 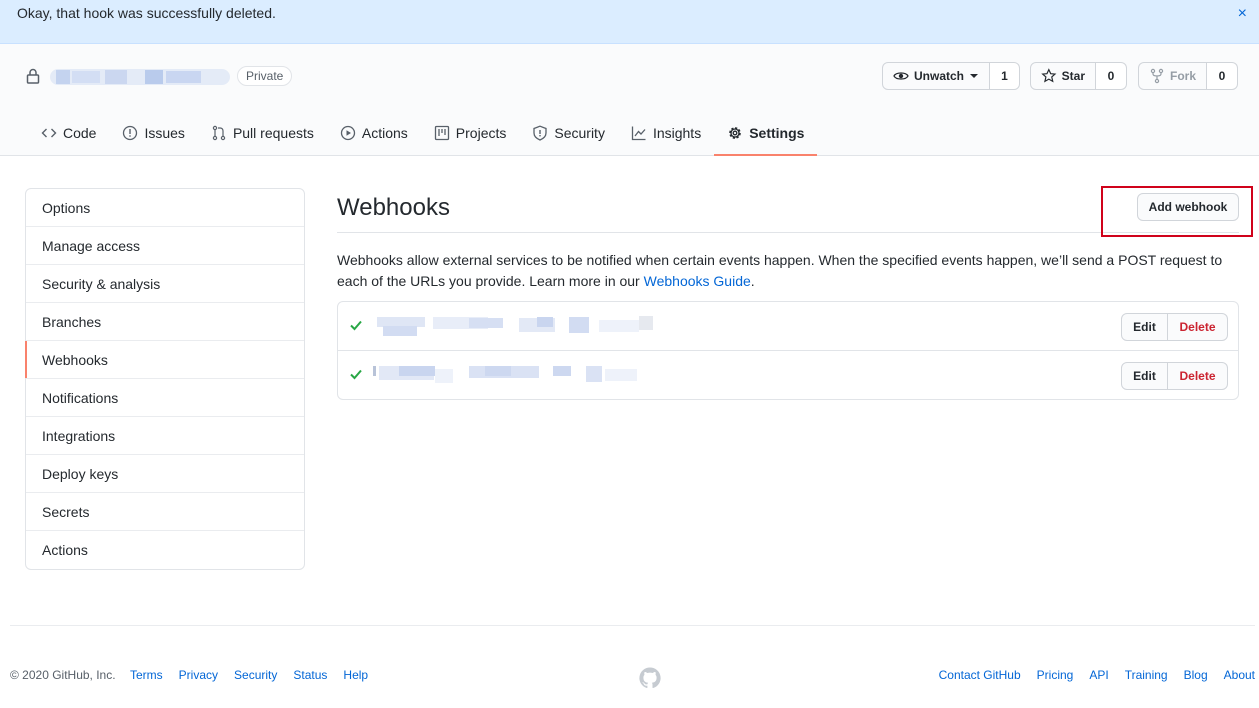 What do you see at coordinates (165, 246) in the screenshot?
I see `sidebar-item-manage-access: Manage access` at bounding box center [165, 246].